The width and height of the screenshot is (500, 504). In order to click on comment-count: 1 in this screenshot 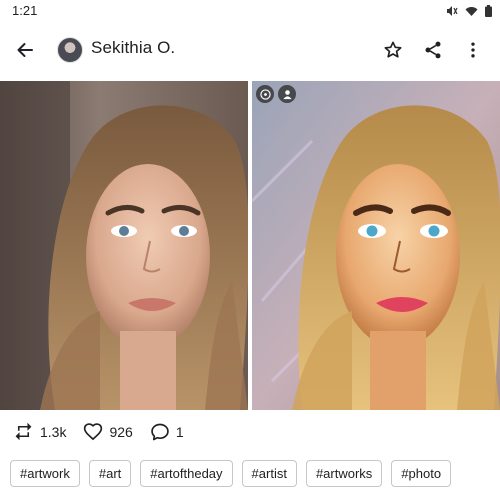, I will do `click(179, 432)`.